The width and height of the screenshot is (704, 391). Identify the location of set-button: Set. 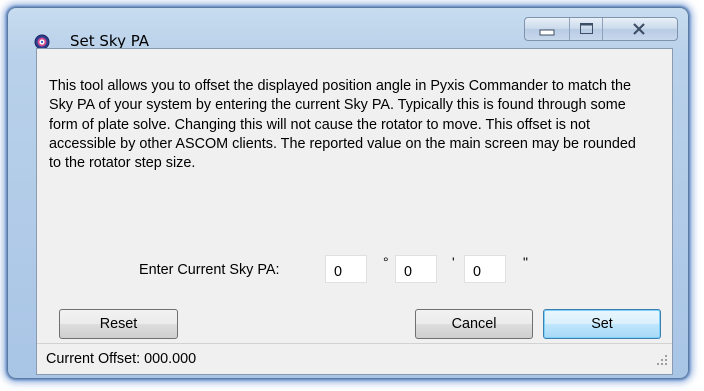
(602, 324).